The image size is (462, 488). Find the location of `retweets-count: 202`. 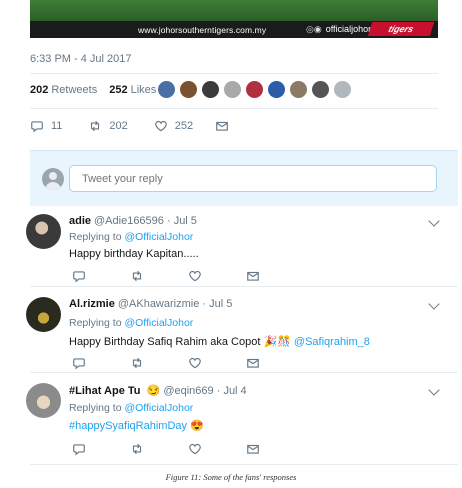

retweets-count: 202 is located at coordinates (39, 90).